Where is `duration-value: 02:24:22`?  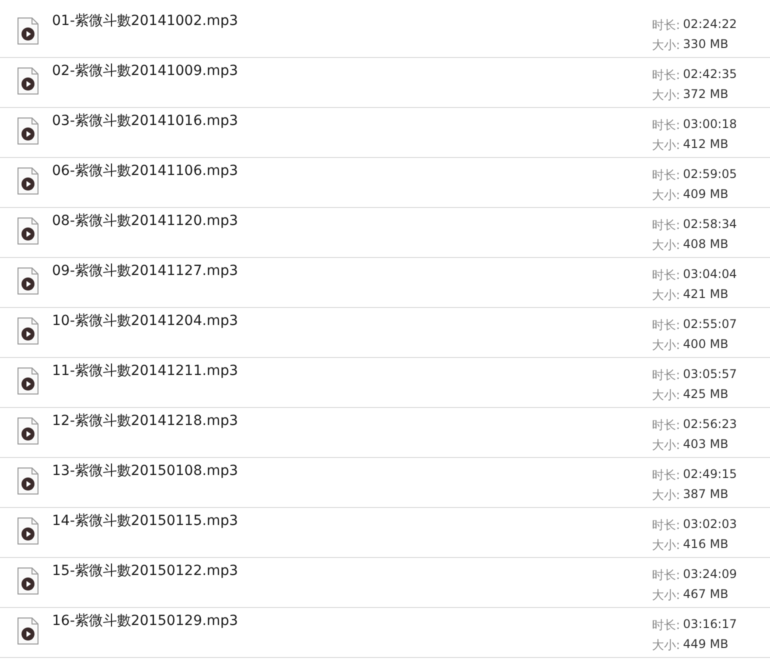
duration-value: 02:24:22 is located at coordinates (710, 25).